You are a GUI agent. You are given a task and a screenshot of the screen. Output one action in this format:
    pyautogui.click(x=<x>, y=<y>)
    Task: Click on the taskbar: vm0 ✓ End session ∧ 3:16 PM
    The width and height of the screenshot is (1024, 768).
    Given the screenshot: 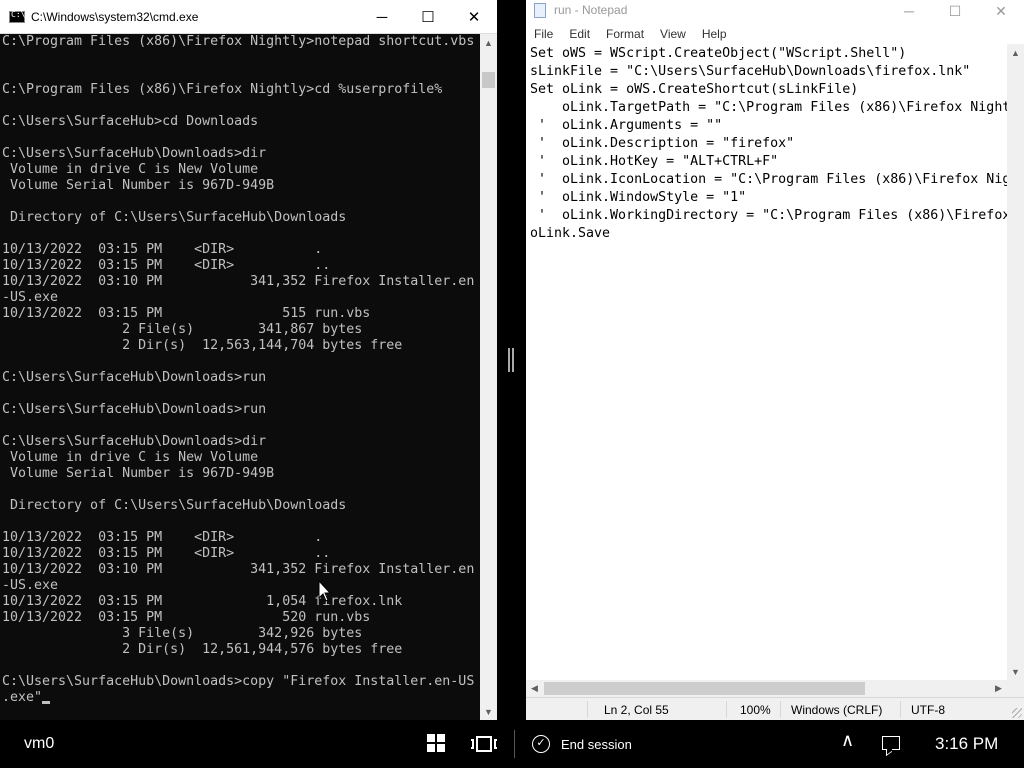 What is the action you would take?
    pyautogui.click(x=512, y=744)
    